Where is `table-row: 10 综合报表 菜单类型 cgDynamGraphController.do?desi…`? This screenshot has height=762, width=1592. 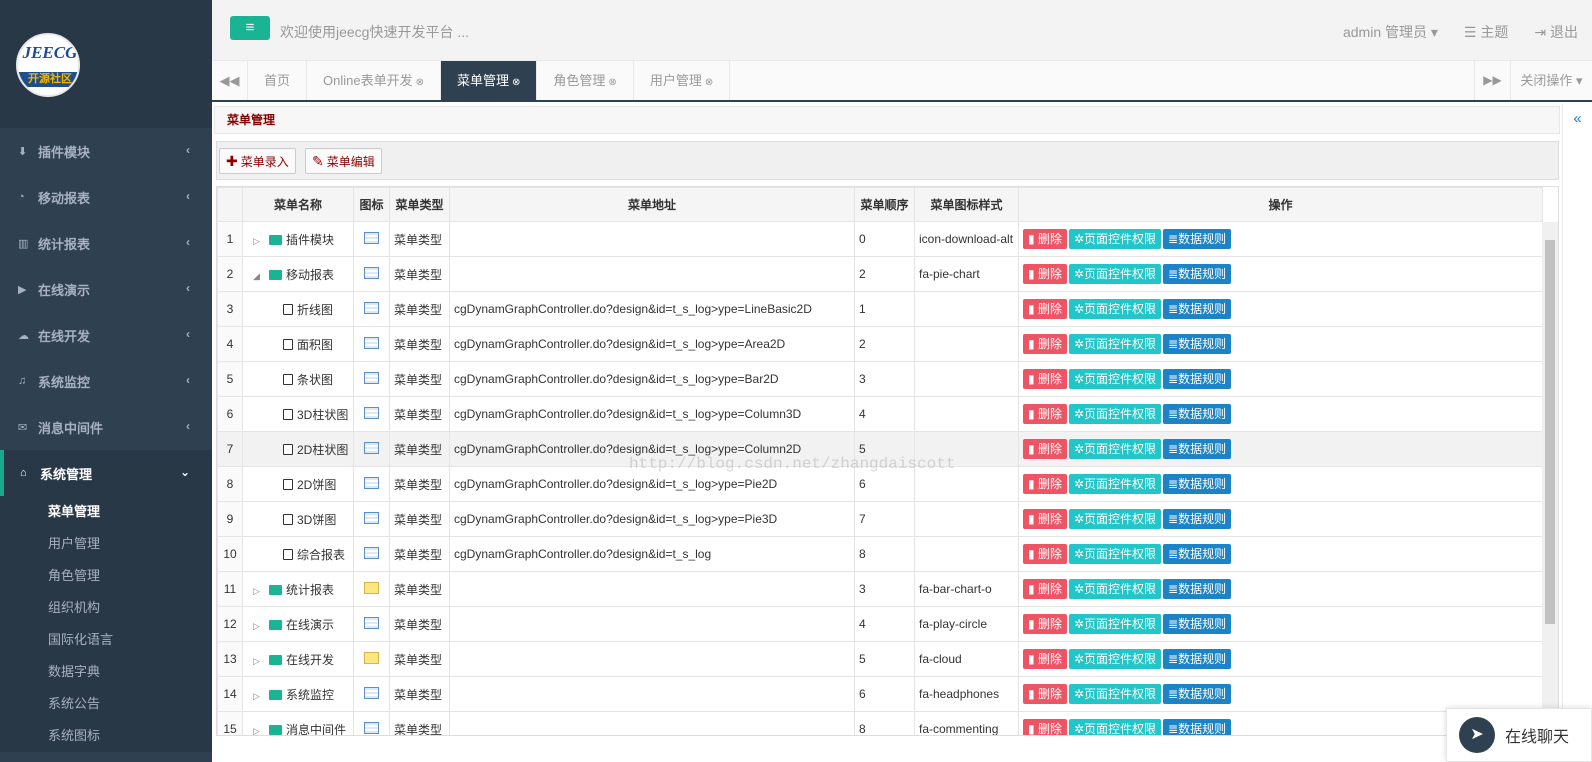 table-row: 10 综合报表 菜单类型 cgDynamGraphController.do?desi… is located at coordinates (880, 554).